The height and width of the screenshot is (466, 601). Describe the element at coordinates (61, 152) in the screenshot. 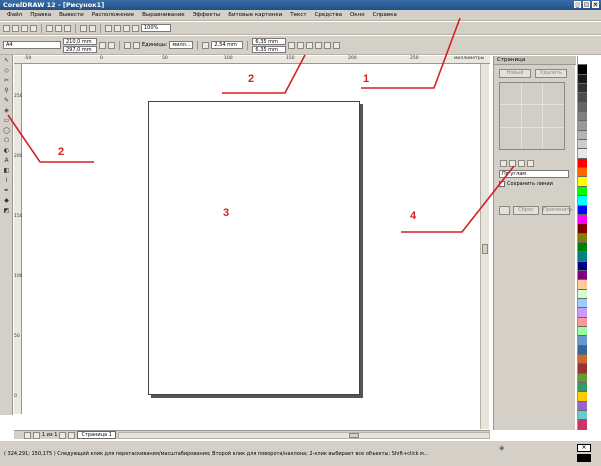

I see `annotation-label-2-left: 2` at that location.